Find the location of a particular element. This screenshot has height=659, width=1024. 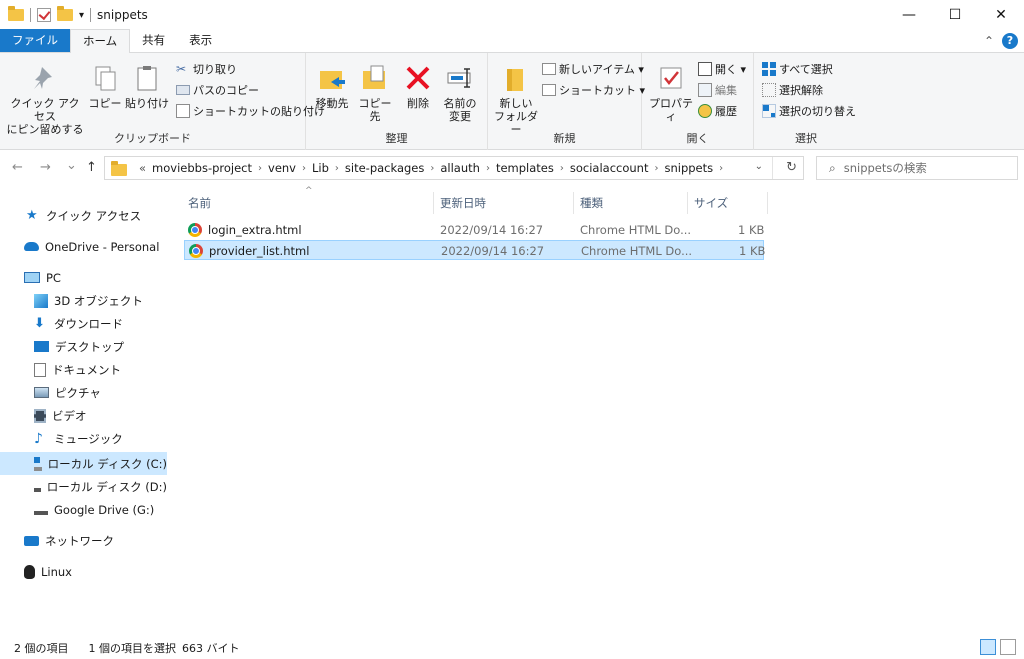

column-header-date: 更新日時 is located at coordinates (504, 203).